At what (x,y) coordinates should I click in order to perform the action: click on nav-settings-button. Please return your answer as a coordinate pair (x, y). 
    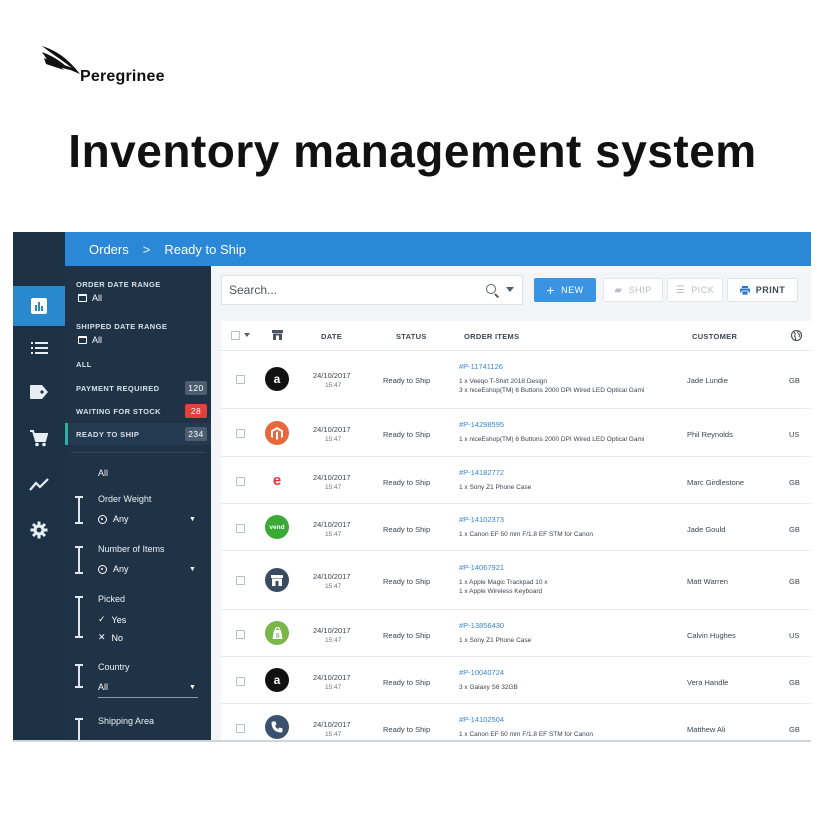
    Looking at the image, I should click on (39, 530).